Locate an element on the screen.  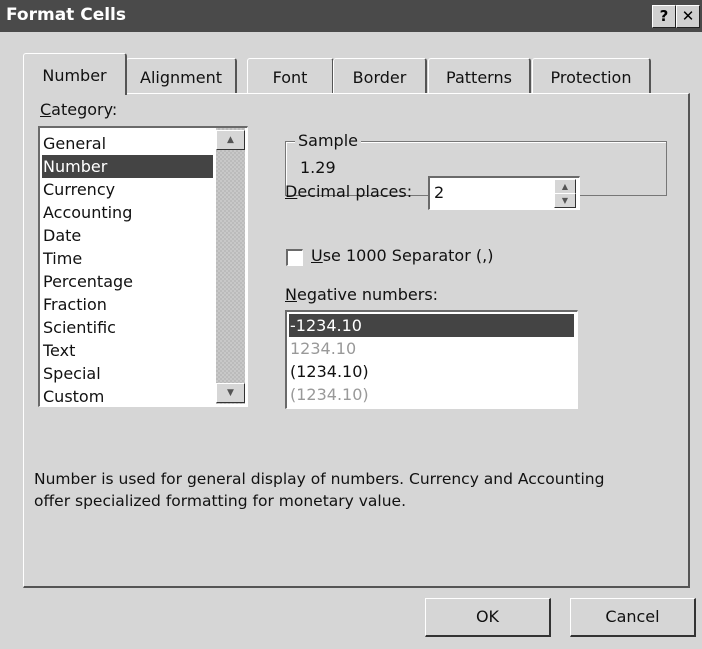
category-scrollbar: ▲ ▼ is located at coordinates (230, 266).